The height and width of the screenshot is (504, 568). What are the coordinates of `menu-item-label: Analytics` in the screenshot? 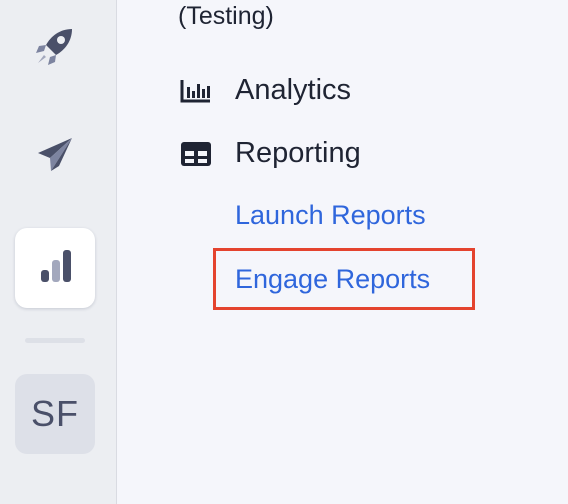 It's located at (293, 90).